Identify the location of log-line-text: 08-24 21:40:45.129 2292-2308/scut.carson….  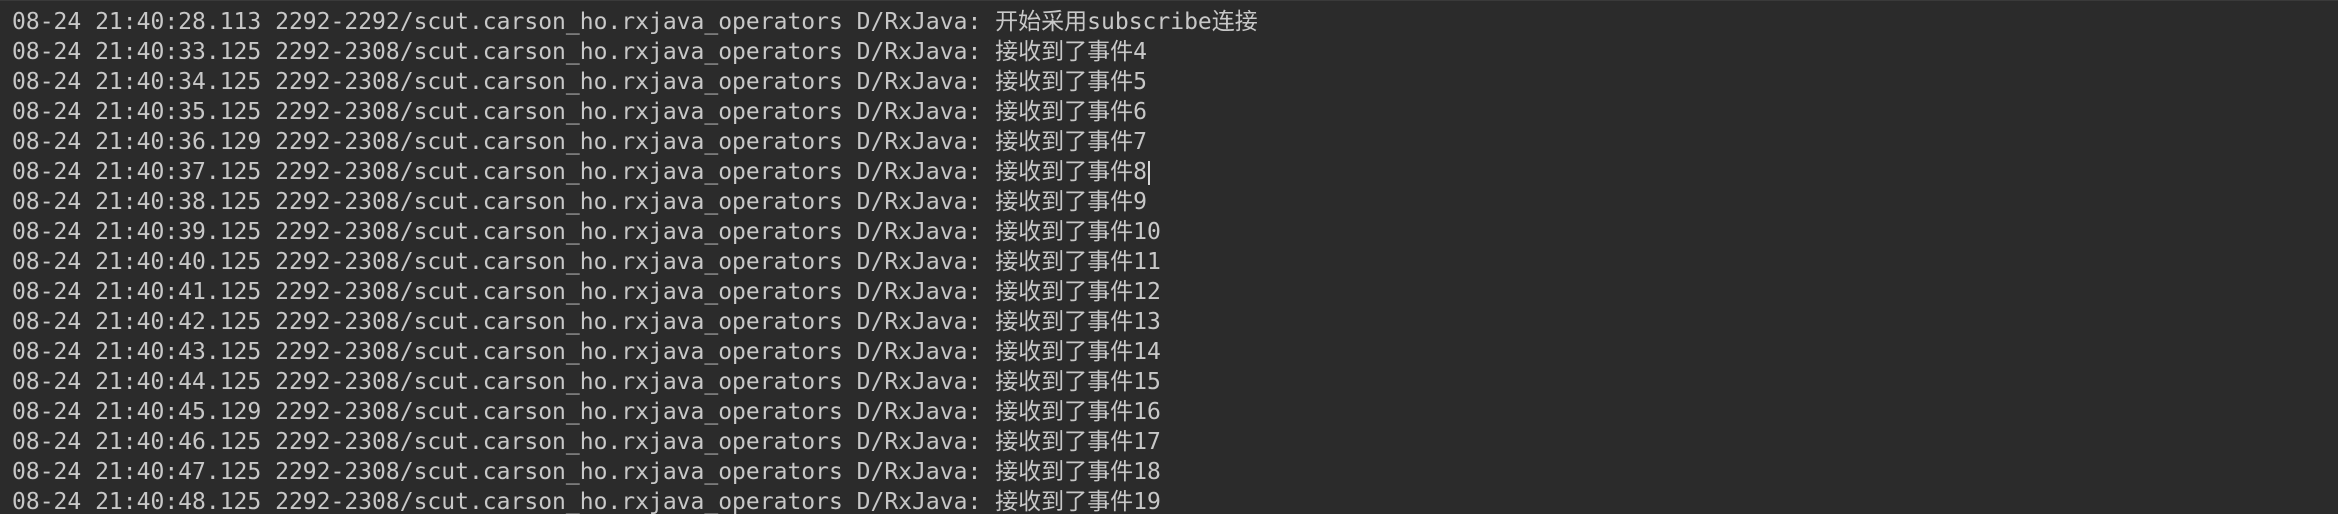
(586, 412).